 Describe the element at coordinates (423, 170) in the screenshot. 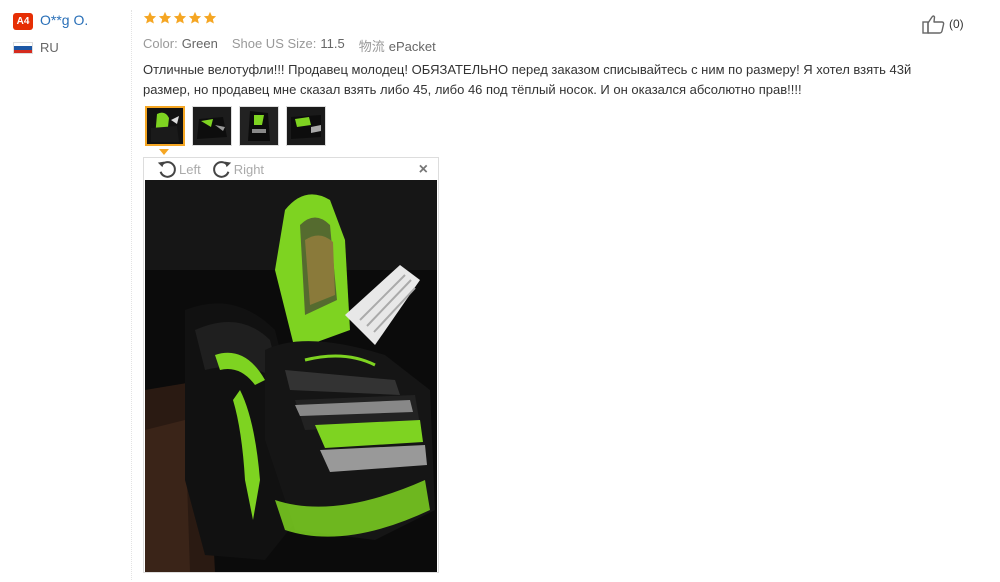

I see `close-icon: ×` at that location.